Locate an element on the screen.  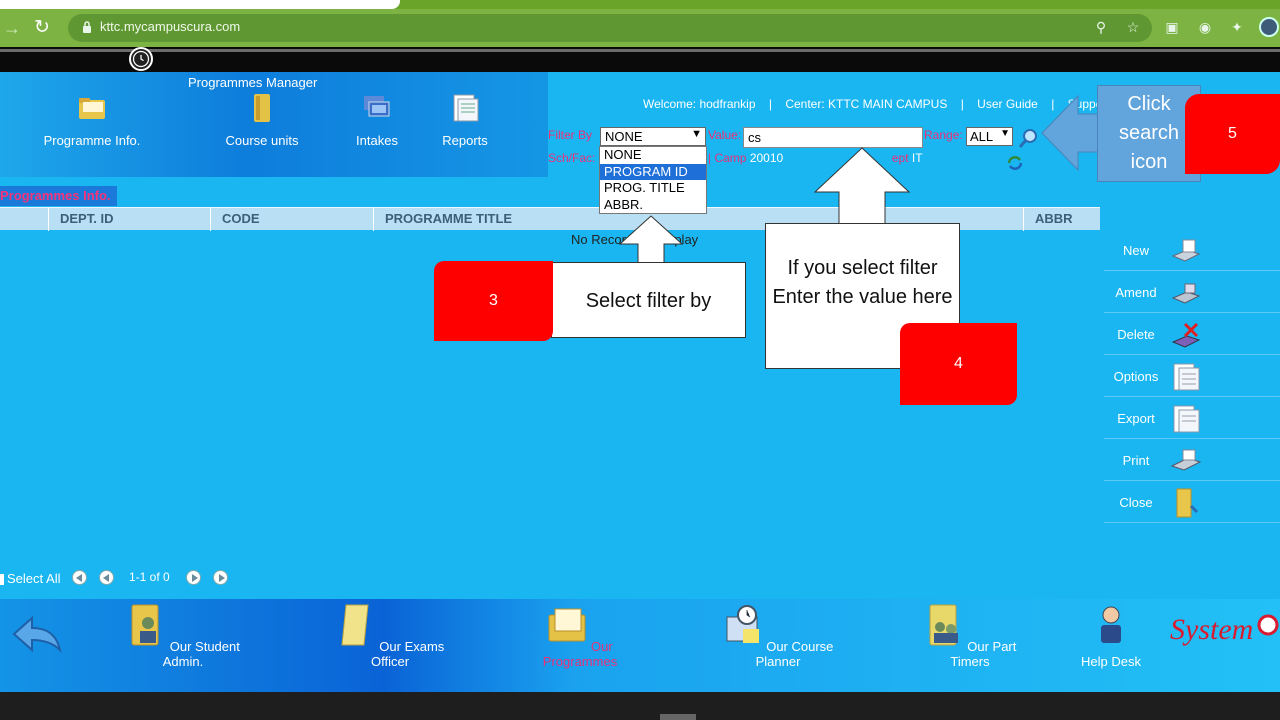
back-arrow-icon: → is located at coordinates (12, 28).